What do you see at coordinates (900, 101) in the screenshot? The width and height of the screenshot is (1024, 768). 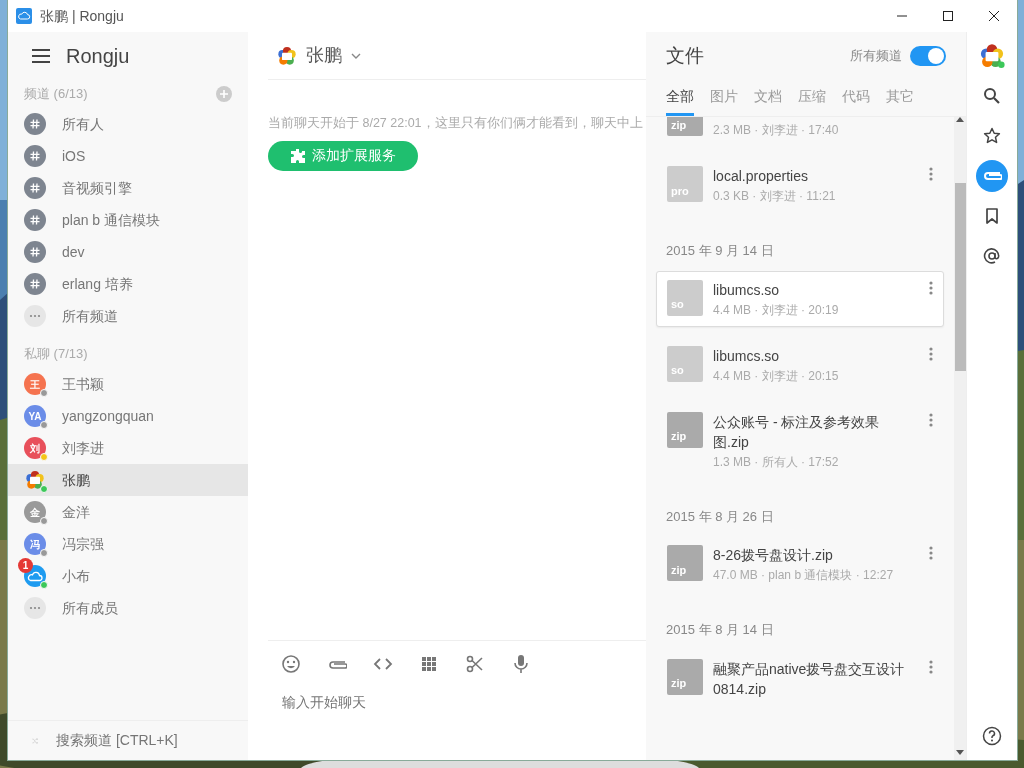 I see `tab: 其它` at bounding box center [900, 101].